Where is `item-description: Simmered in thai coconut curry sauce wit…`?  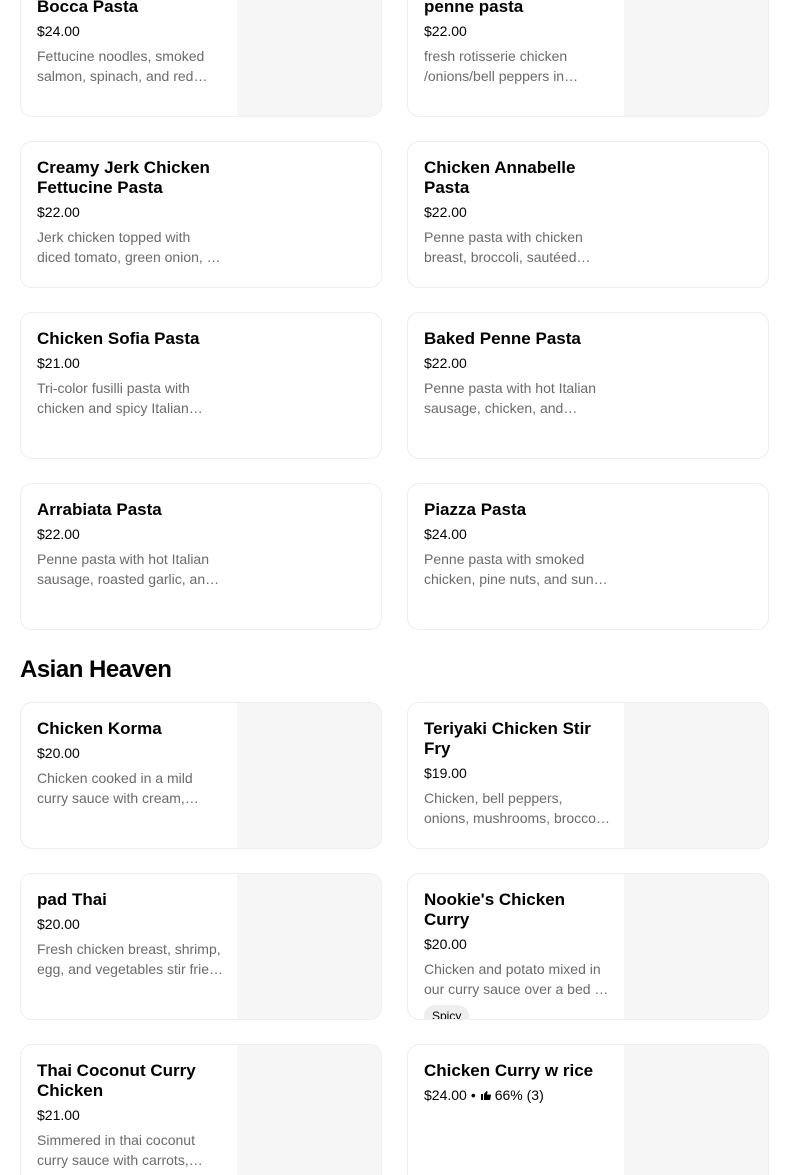 item-description: Simmered in thai coconut curry sauce wit… is located at coordinates (116, 1150).